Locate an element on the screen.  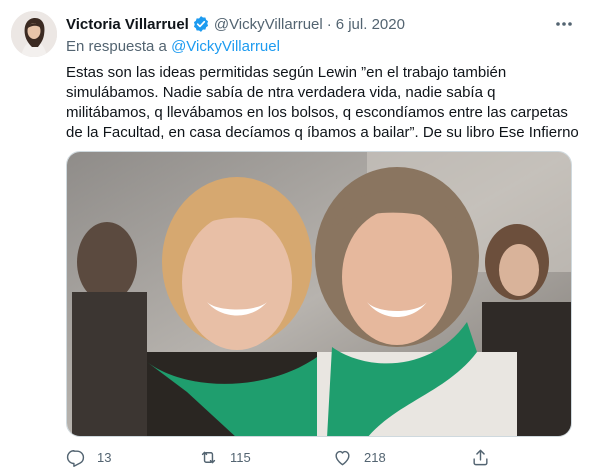
retweet-count: 115 is located at coordinates (240, 457).